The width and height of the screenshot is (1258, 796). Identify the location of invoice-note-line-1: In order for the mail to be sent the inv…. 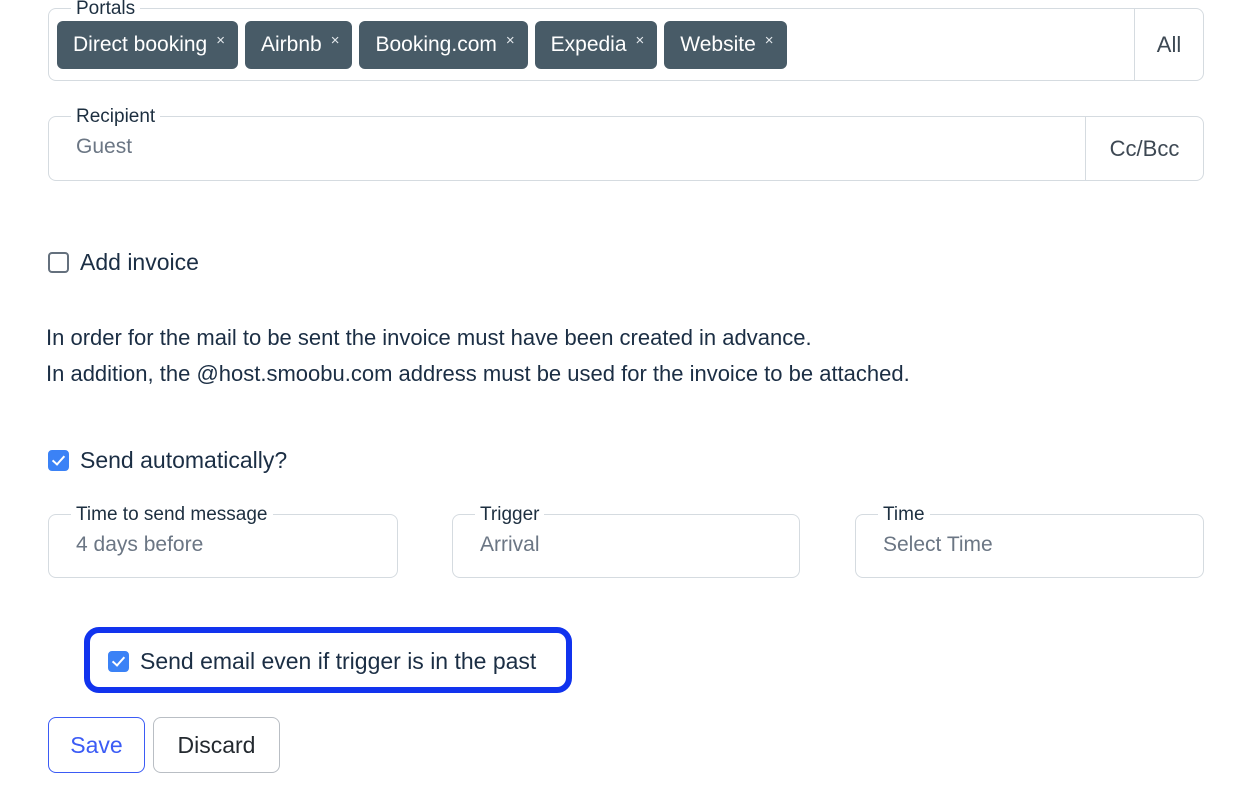
(429, 337).